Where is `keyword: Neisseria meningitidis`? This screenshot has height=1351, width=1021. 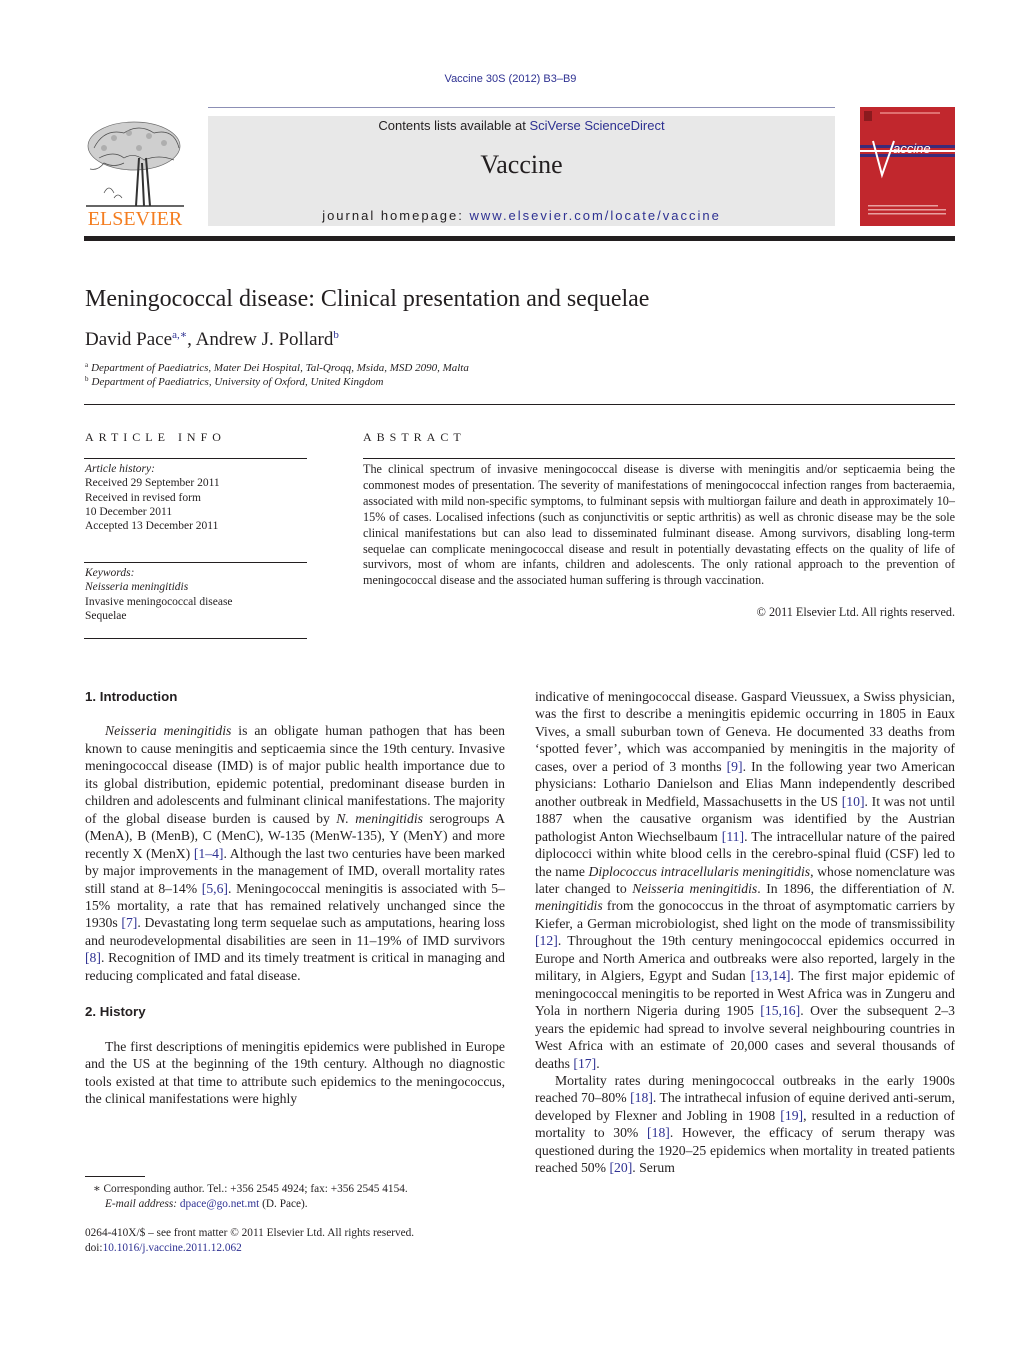
keyword: Neisseria meningitidis is located at coordinates (159, 587).